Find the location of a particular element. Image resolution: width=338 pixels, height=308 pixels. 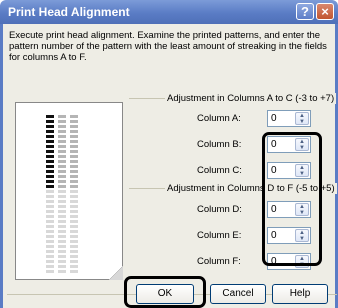

column-a-spinner: 0 ▲ ▼ is located at coordinates (289, 118).